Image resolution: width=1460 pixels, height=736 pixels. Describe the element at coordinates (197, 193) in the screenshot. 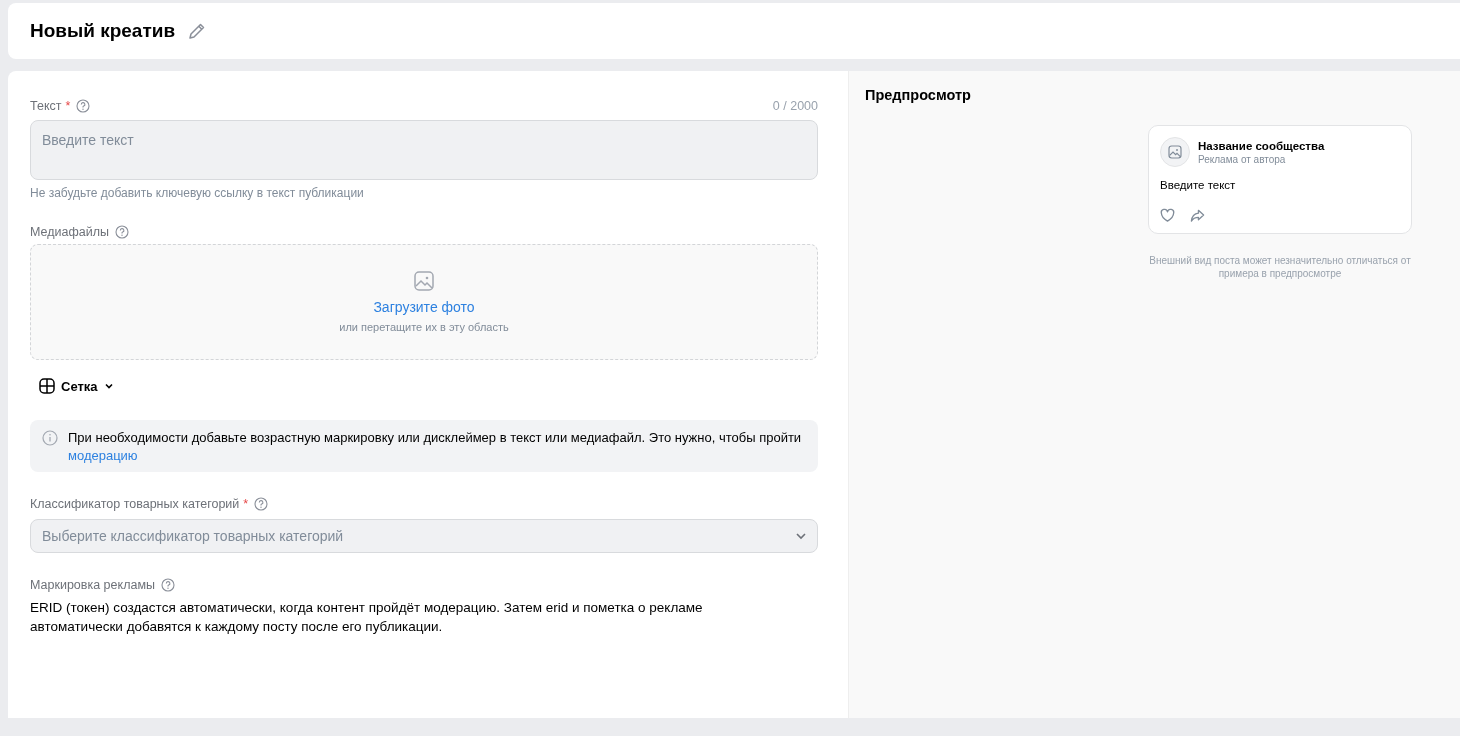

I see `field-hint: Не забудьте добавить ключевую ссылку в текст публикации` at that location.